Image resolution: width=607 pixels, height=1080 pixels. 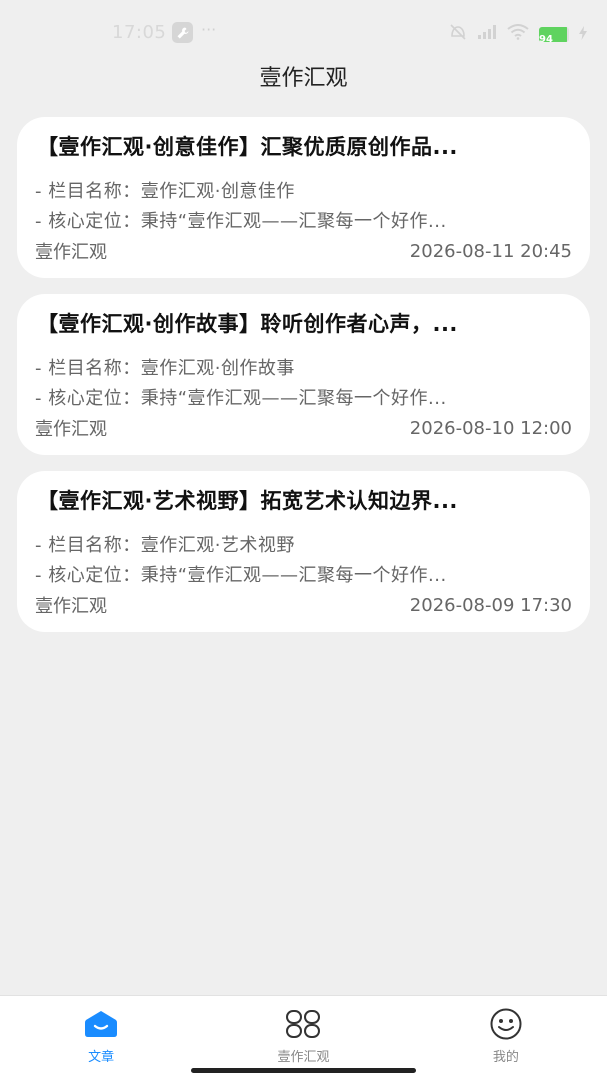 I want to click on tab-profile: 我的, so click(x=506, y=1038).